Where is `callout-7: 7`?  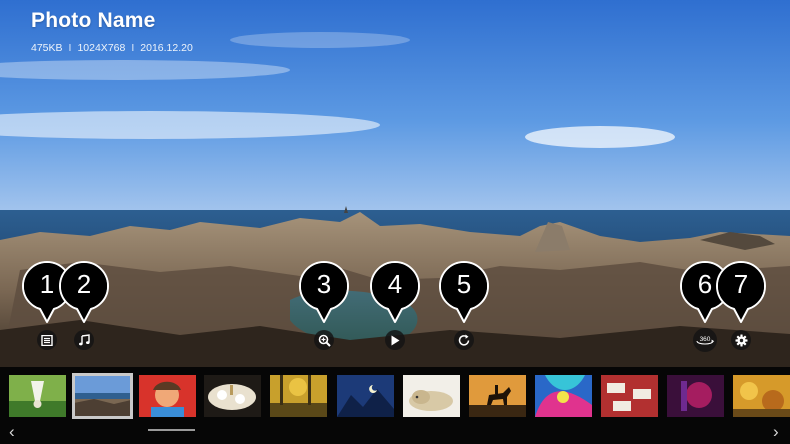 callout-7: 7 is located at coordinates (741, 292).